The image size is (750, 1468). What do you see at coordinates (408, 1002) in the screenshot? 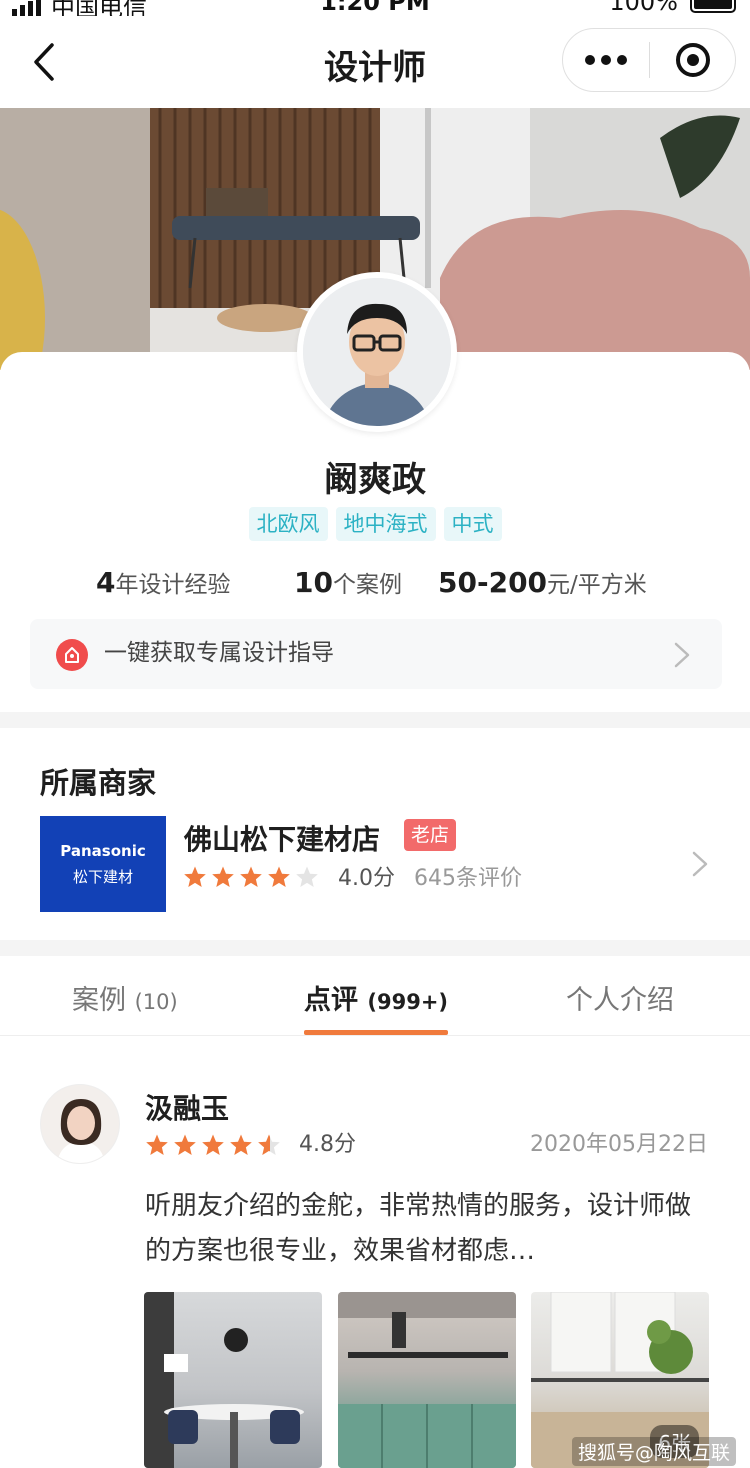
I see `tab-reviews-count: (999+)` at bounding box center [408, 1002].